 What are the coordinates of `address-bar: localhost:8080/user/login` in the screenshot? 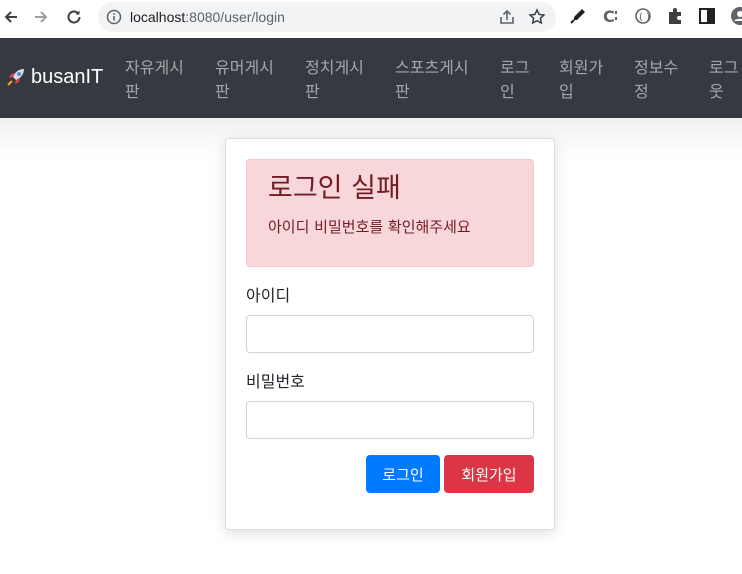 It's located at (327, 17).